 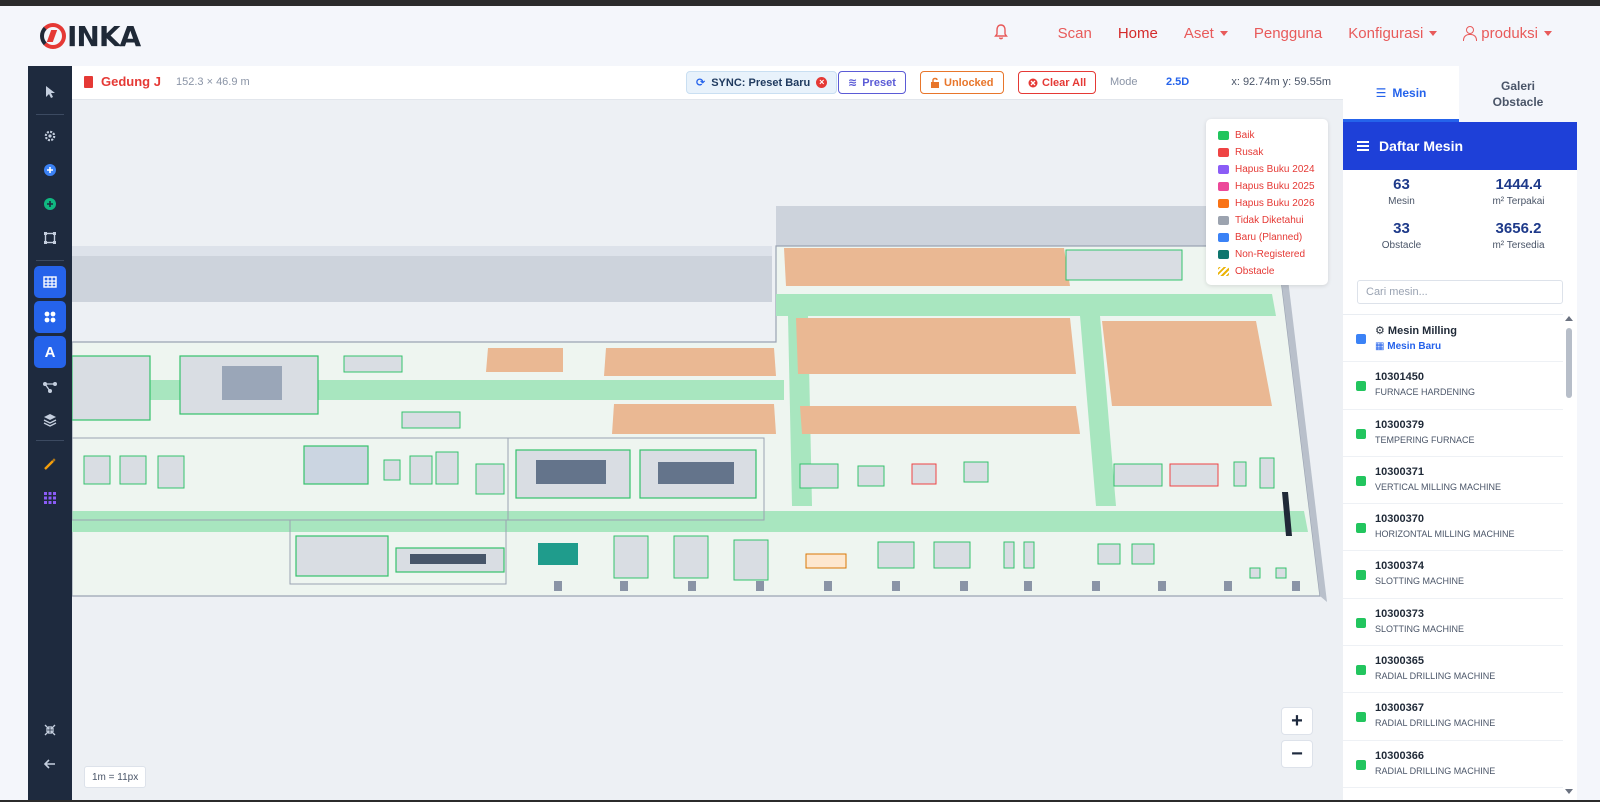 I want to click on right-gutter, so click(x=1588, y=433).